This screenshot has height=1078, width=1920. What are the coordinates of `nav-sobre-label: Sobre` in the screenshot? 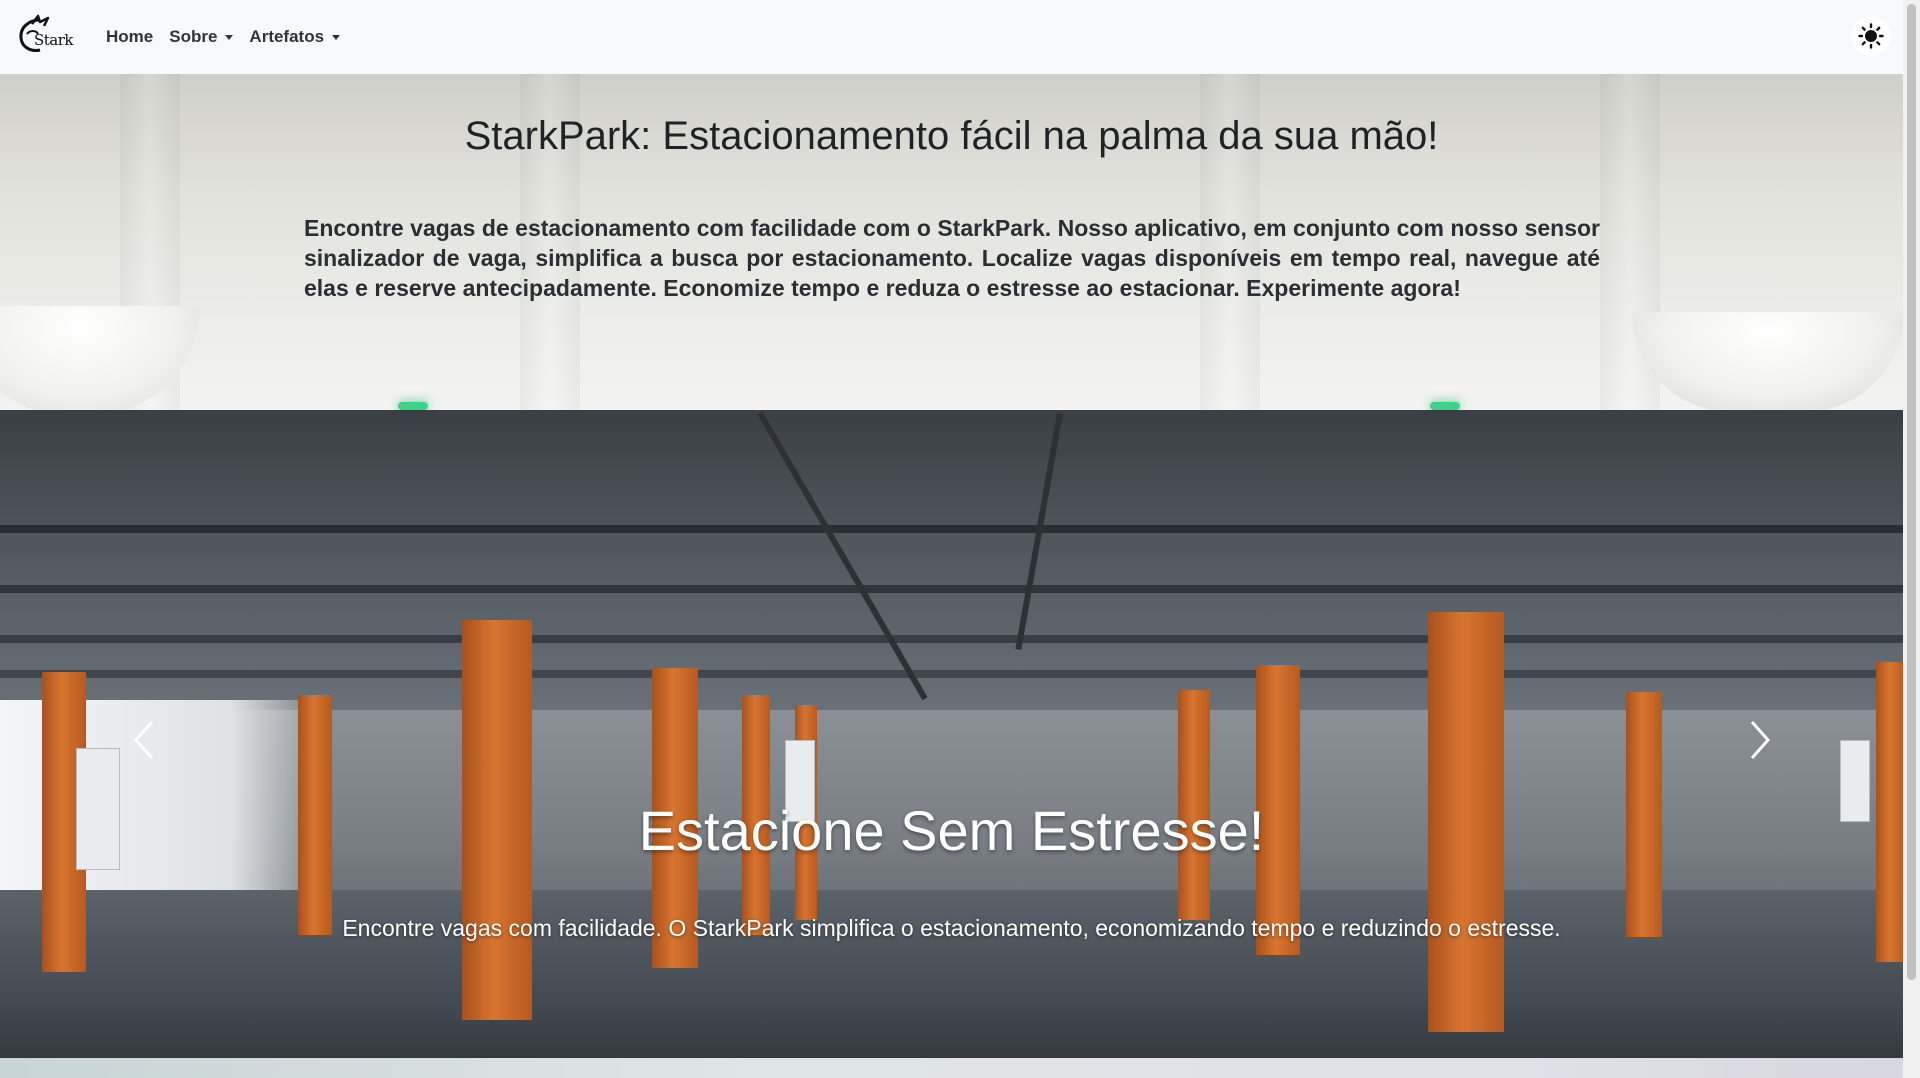 It's located at (193, 36).